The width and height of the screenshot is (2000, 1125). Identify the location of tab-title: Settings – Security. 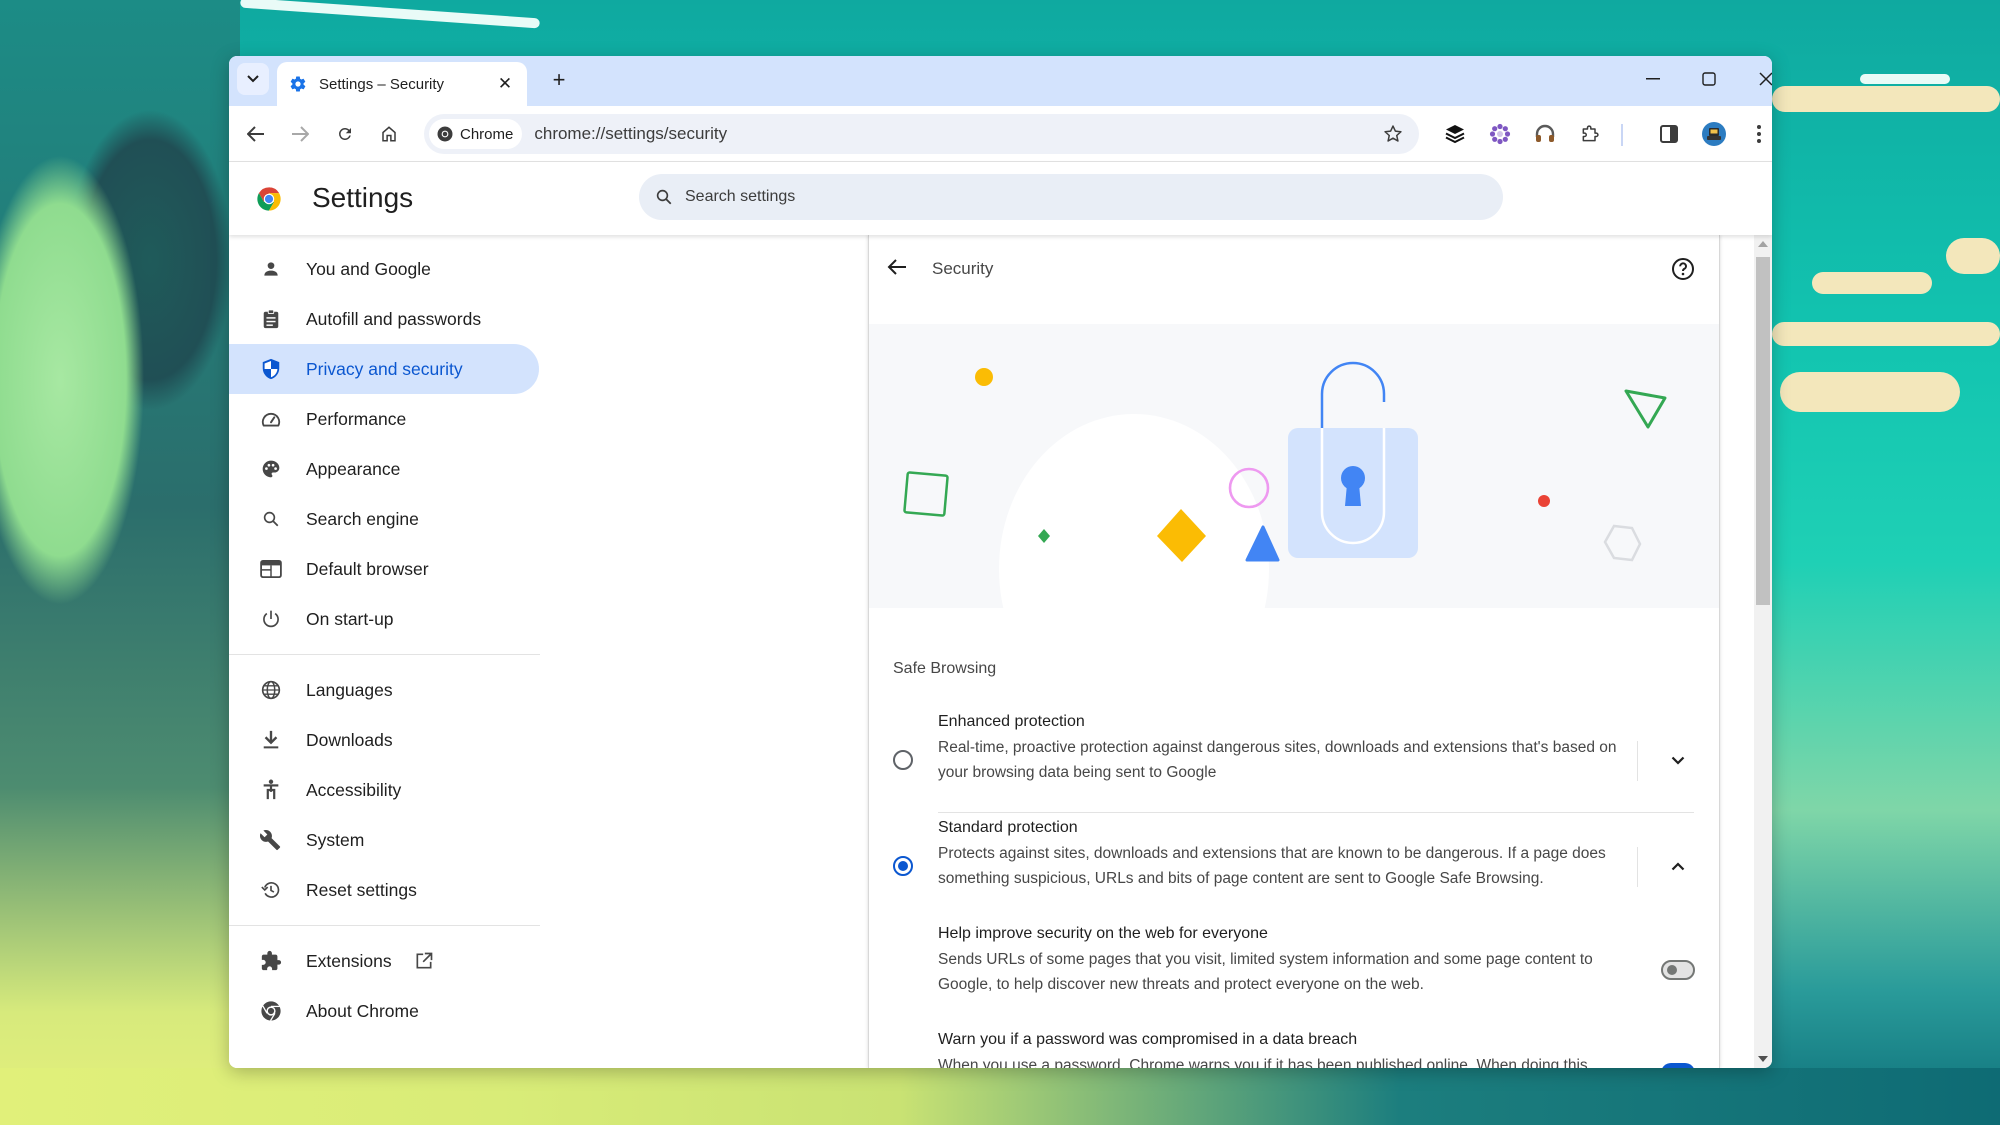
(382, 84).